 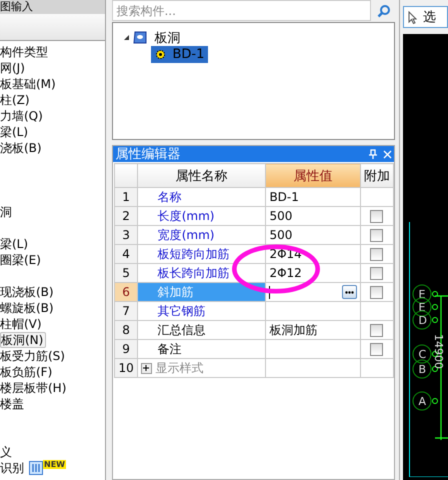 I want to click on list-item: 浇板(B), so click(x=22, y=148).